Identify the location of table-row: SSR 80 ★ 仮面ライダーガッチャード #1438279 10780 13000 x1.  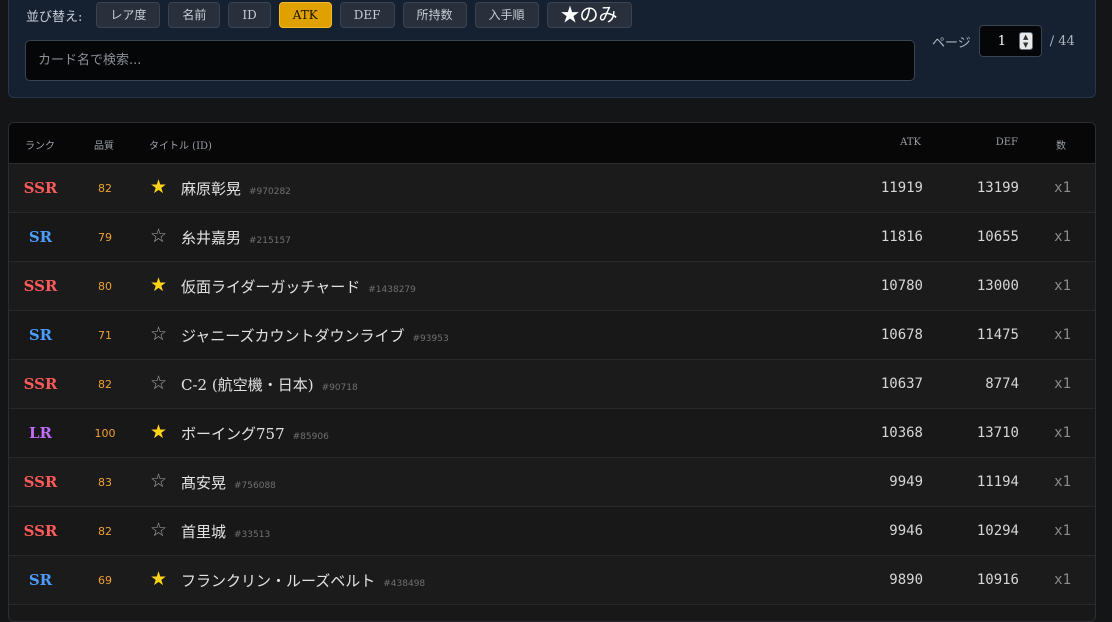
(552, 286).